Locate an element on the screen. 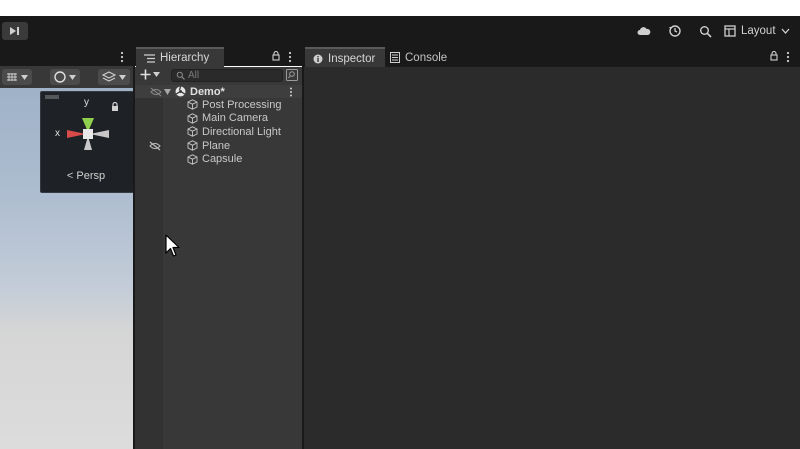  hierarchy-tab-label: Hierarchy is located at coordinates (185, 58).